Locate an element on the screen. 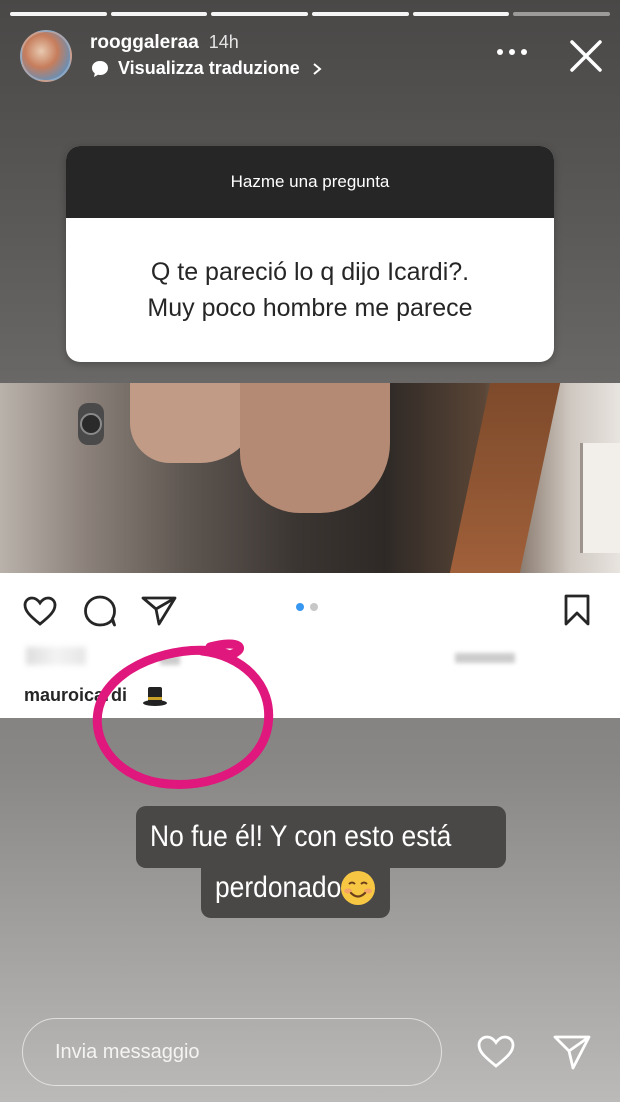  translate-bubble-icon is located at coordinates (100, 68).